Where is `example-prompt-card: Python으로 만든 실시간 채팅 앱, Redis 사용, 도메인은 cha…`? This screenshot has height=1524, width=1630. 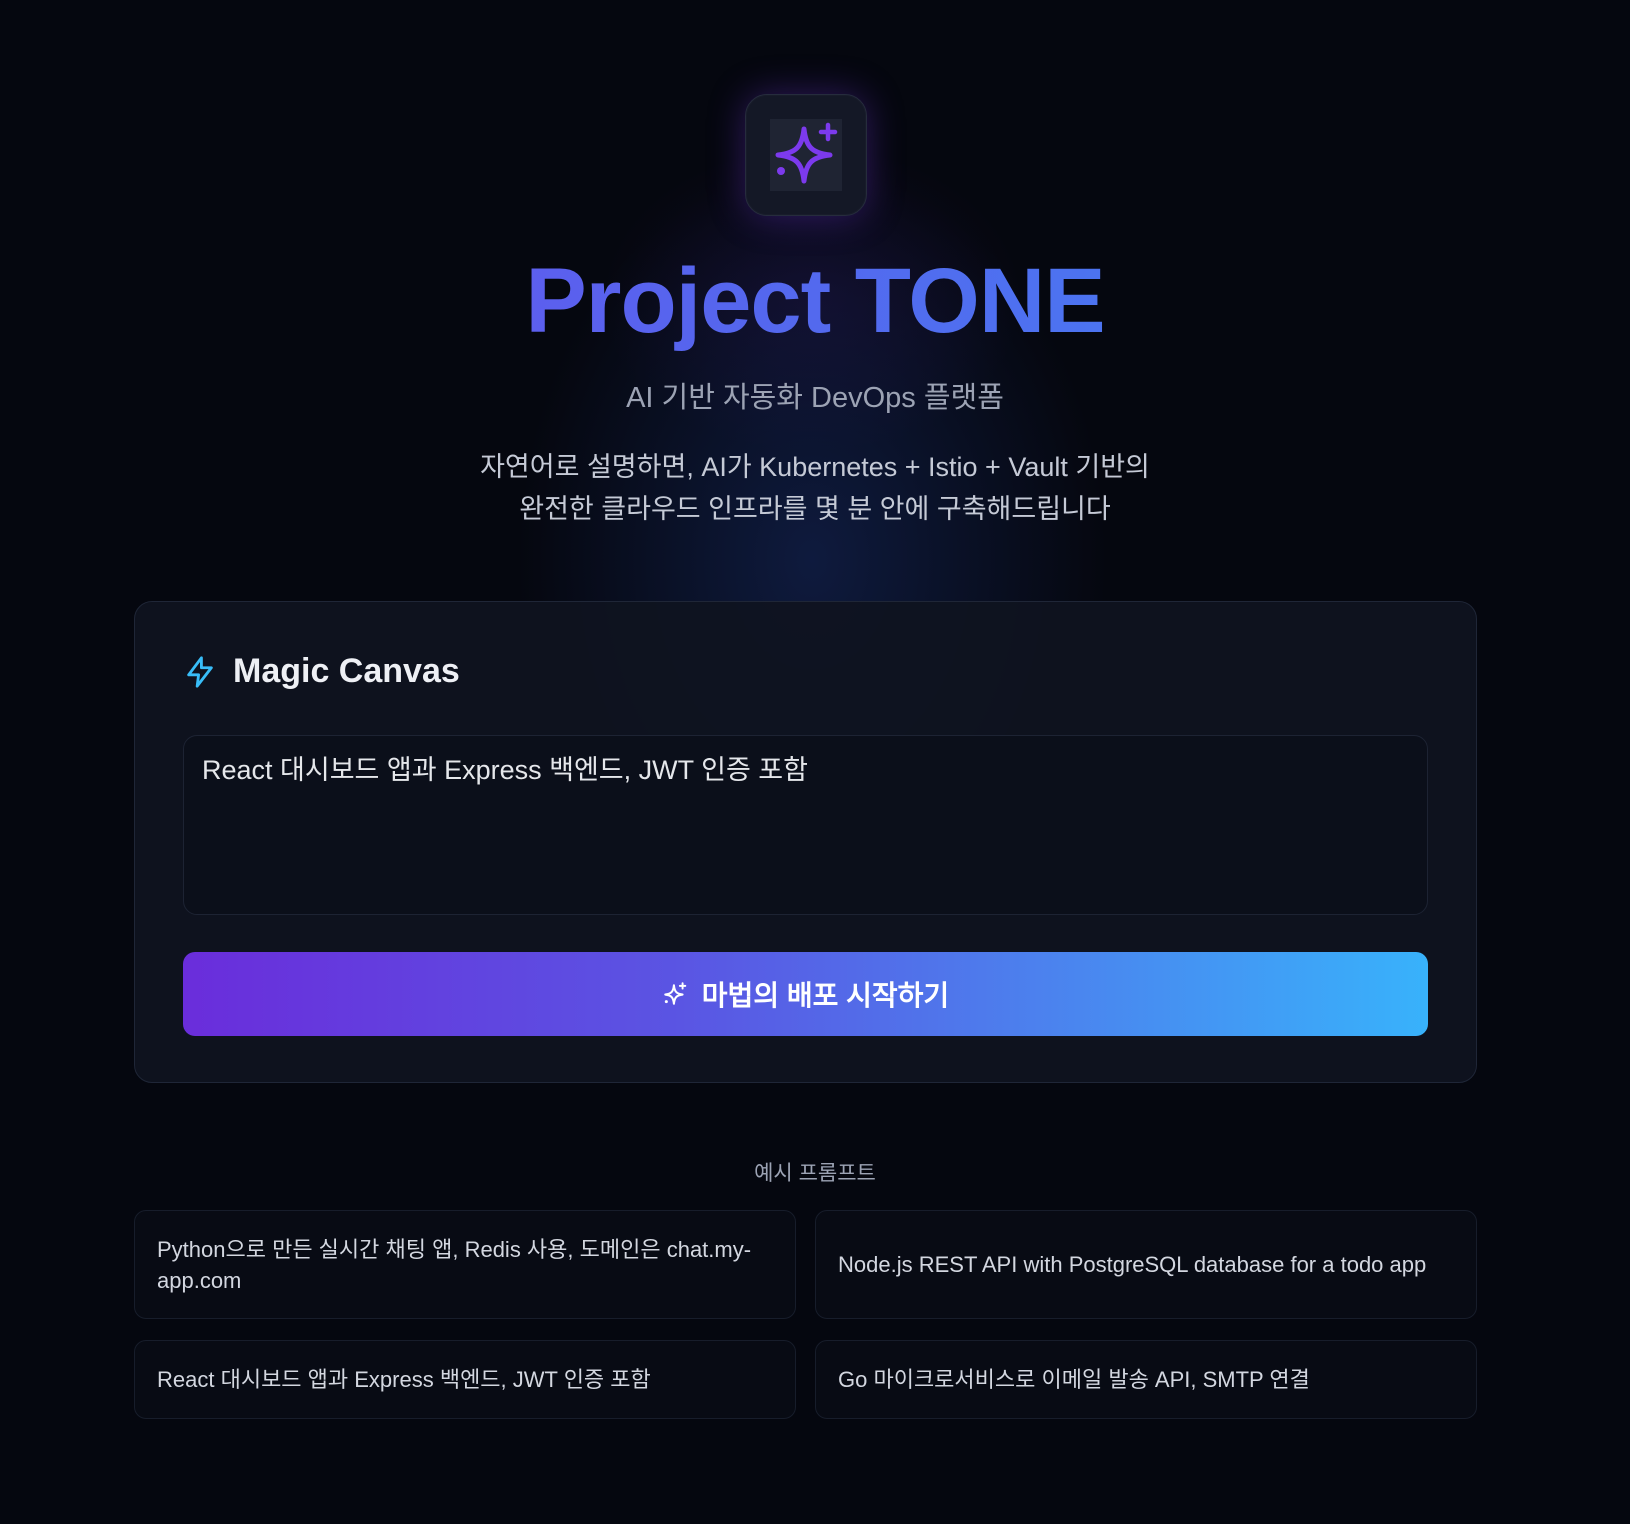 example-prompt-card: Python으로 만든 실시간 채팅 앱, Redis 사용, 도메인은 cha… is located at coordinates (465, 1264).